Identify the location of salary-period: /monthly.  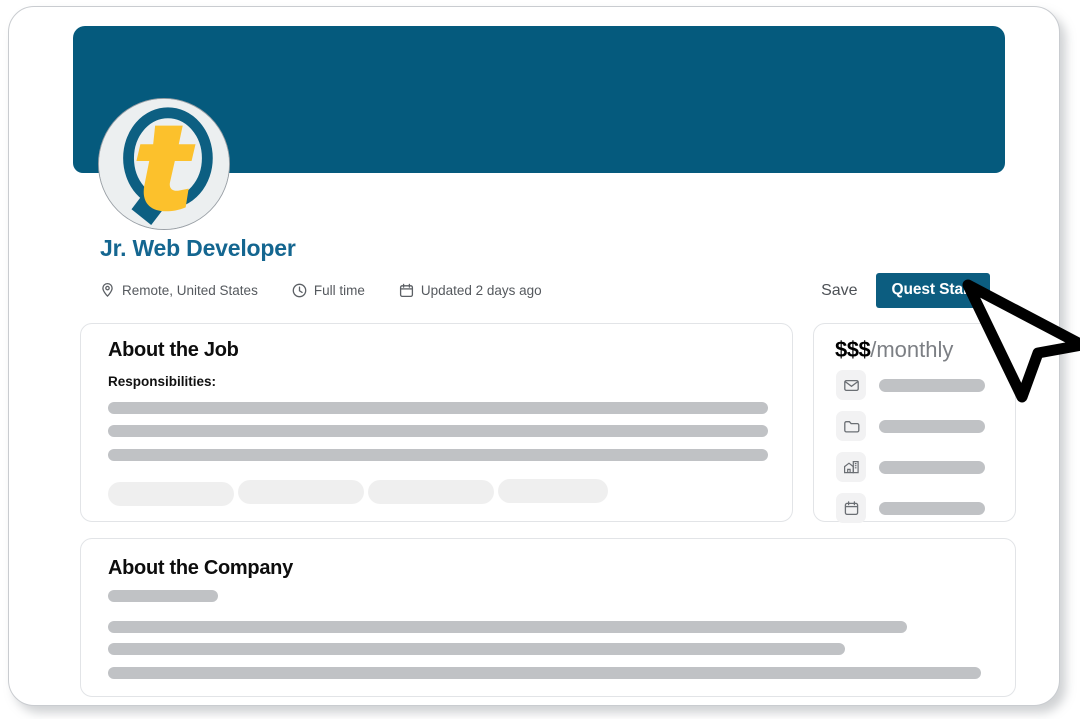
(912, 349).